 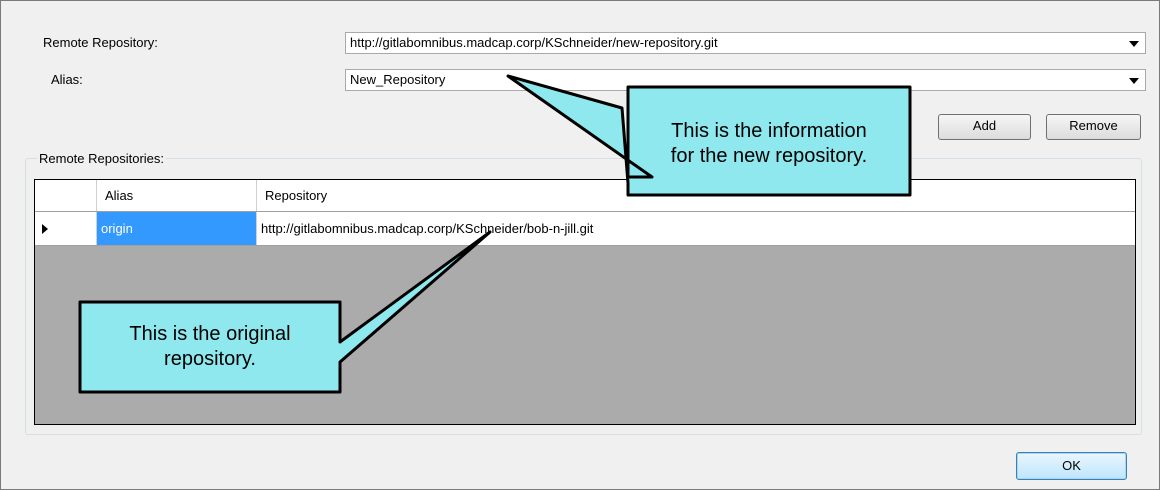 I want to click on alias-value: New_Repository, so click(x=398, y=79).